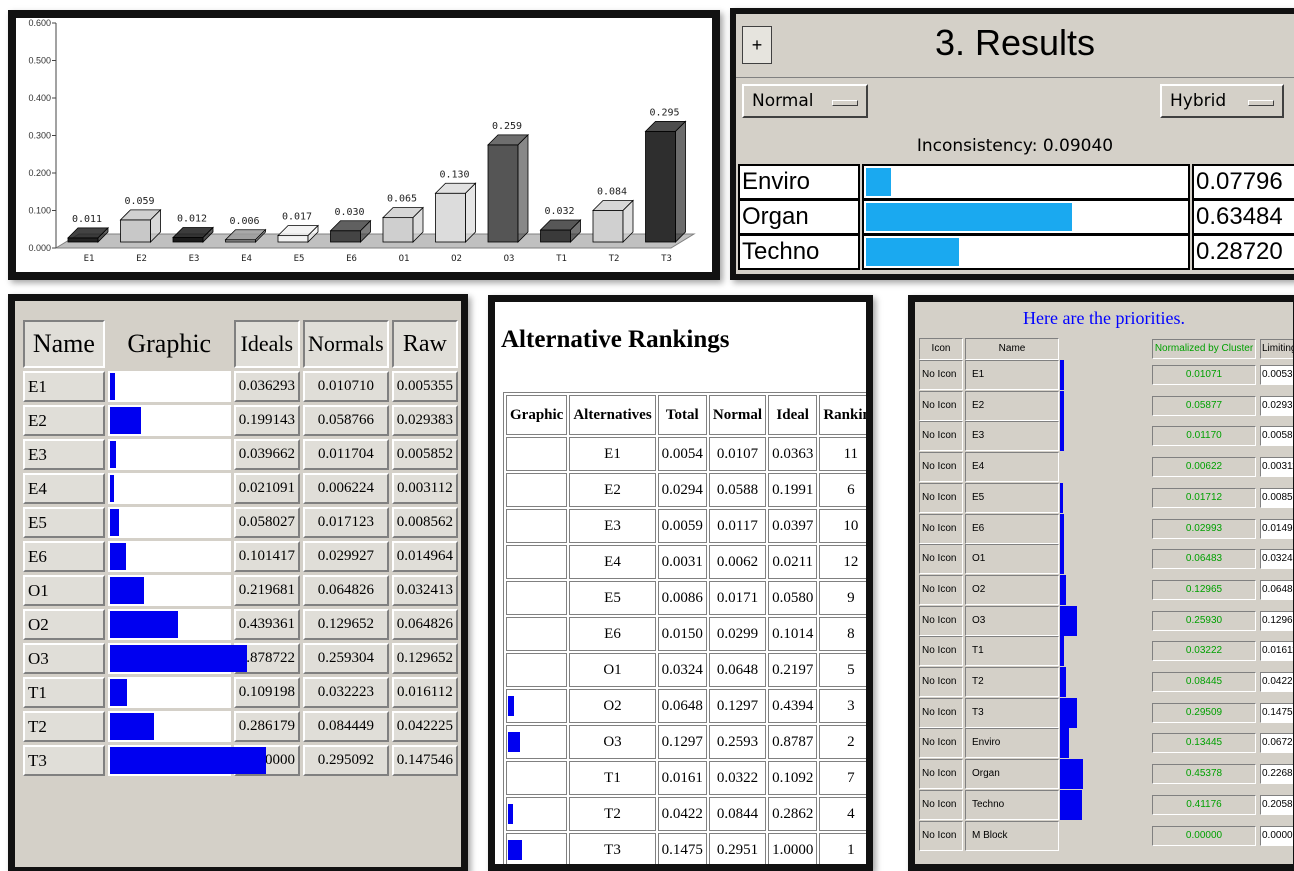  Describe the element at coordinates (1012, 804) in the screenshot. I see `row-name: Techno` at that location.